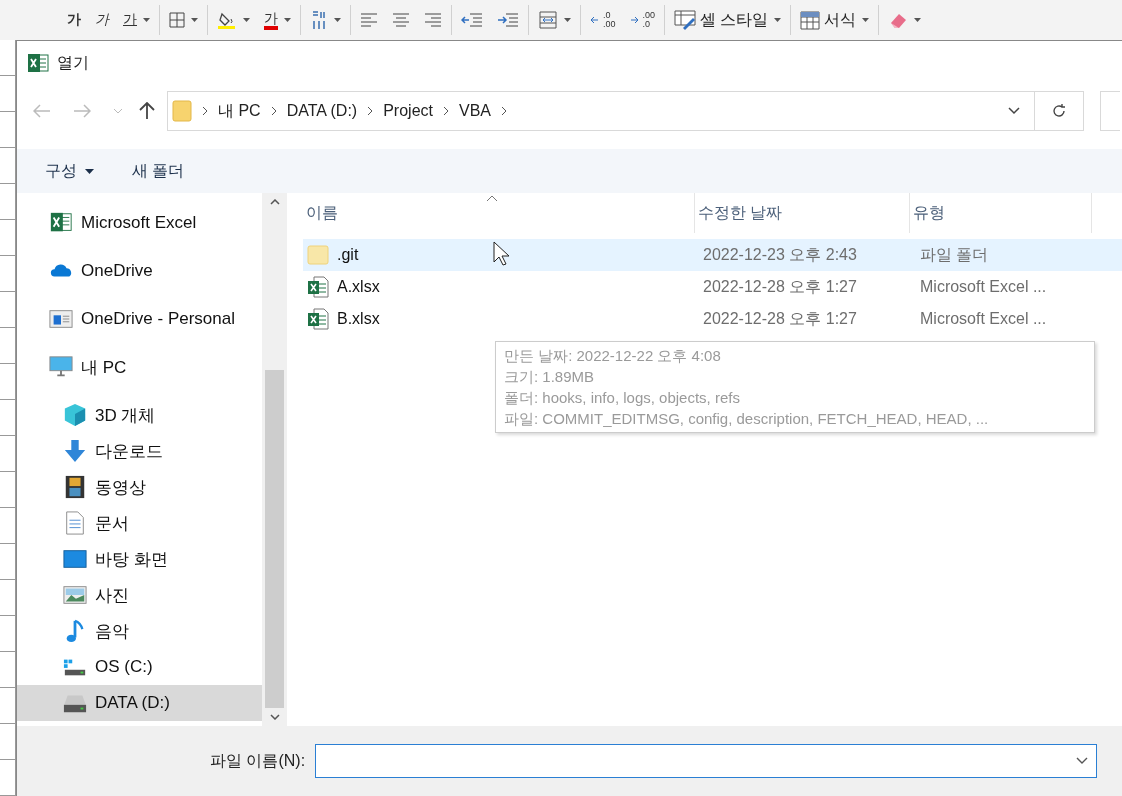  I want to click on sidebar-item: 다운로드, so click(139, 451).